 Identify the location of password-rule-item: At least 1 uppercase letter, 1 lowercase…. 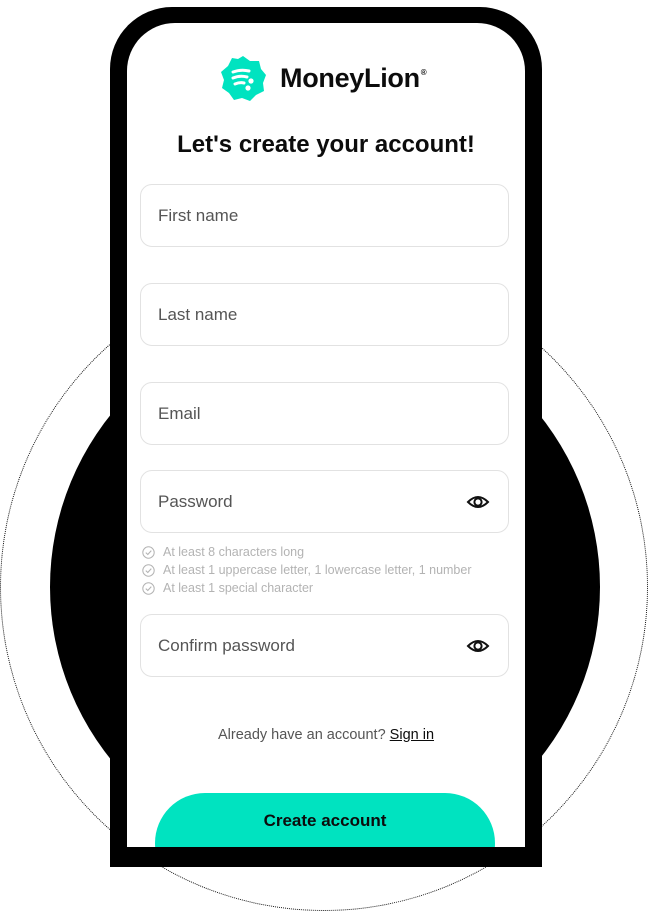
(307, 570).